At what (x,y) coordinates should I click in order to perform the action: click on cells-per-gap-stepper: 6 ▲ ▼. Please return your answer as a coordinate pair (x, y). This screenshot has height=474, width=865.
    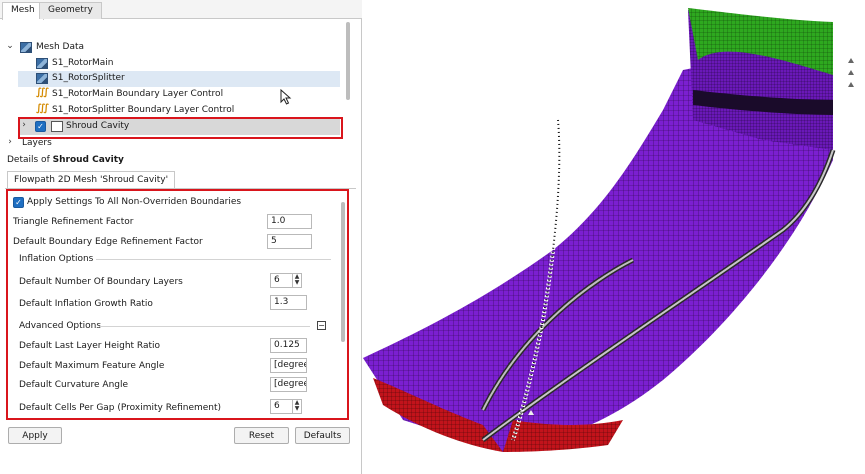
    Looking at the image, I should click on (286, 406).